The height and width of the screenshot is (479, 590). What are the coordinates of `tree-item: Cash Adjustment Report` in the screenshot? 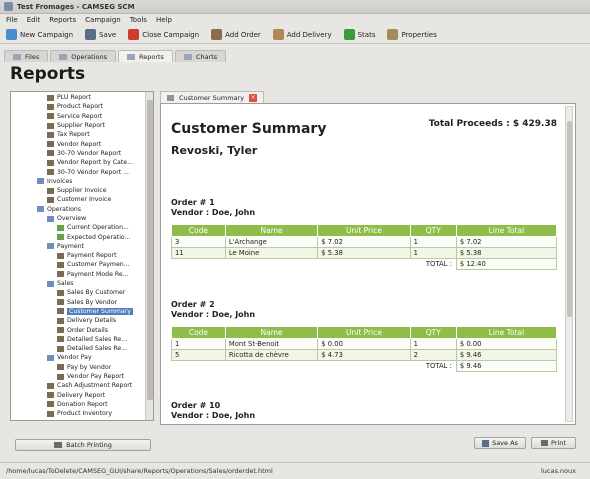 It's located at (82, 385).